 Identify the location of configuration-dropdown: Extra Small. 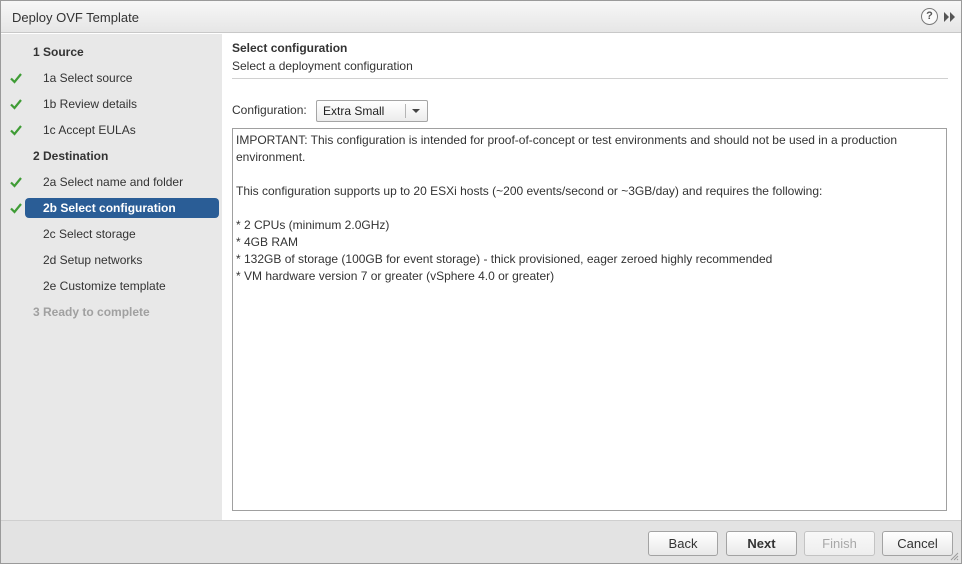
(372, 111).